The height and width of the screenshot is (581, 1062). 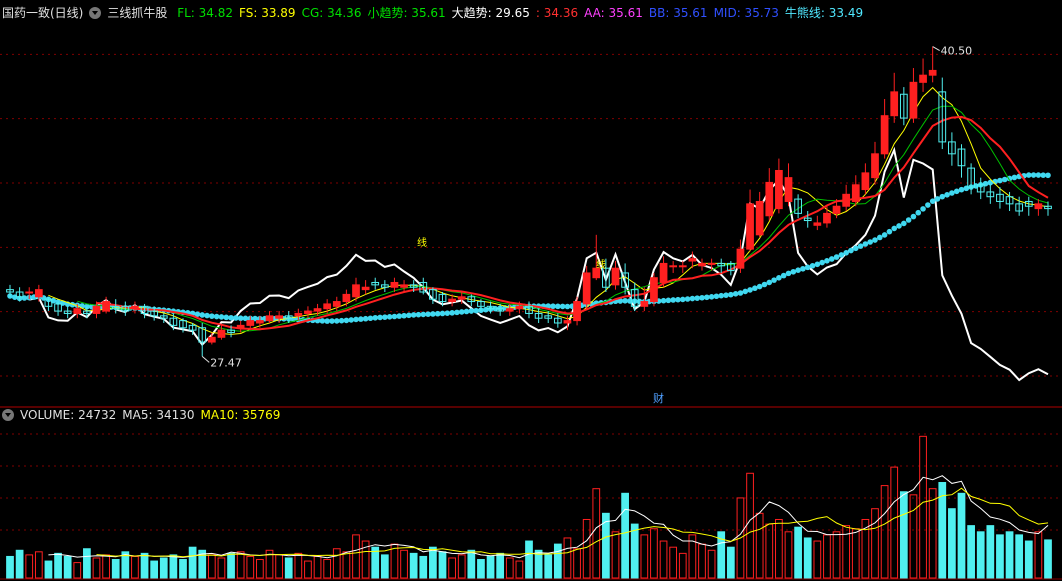 What do you see at coordinates (137, 13) in the screenshot?
I see `indicator-name: 三线抓牛股` at bounding box center [137, 13].